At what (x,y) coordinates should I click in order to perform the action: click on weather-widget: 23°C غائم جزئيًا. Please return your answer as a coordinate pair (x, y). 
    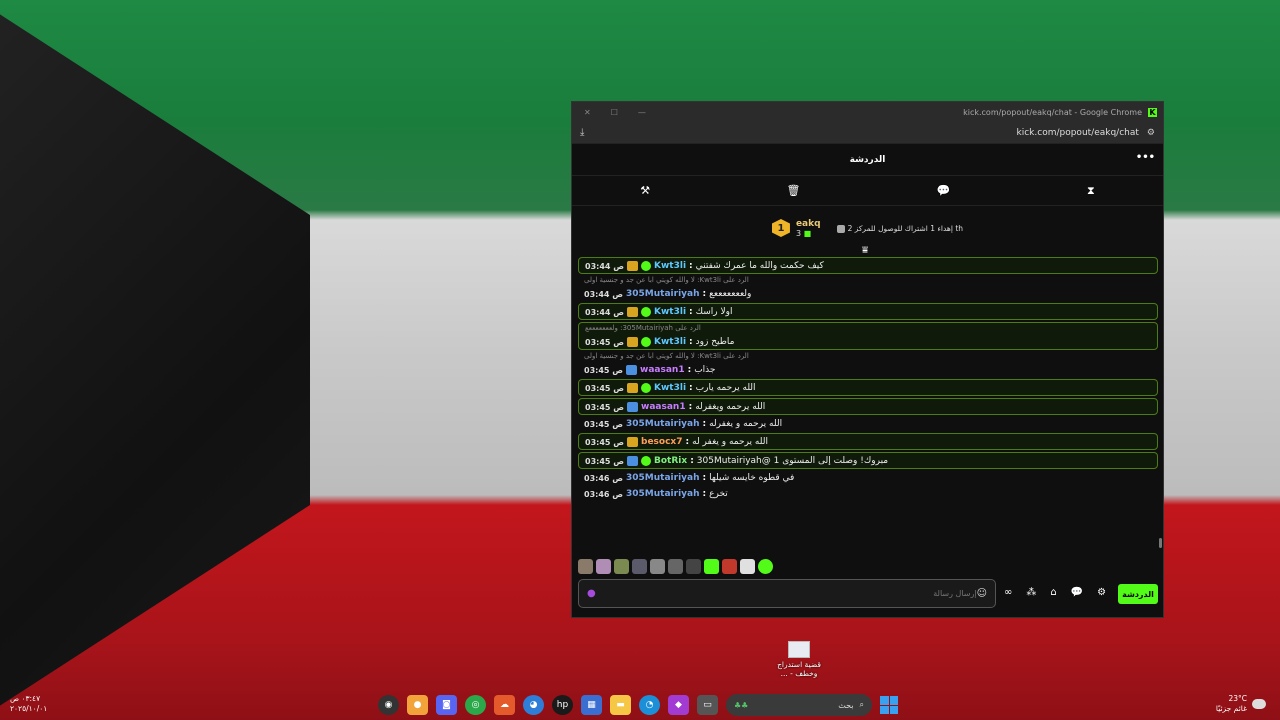
    Looking at the image, I should click on (1241, 704).